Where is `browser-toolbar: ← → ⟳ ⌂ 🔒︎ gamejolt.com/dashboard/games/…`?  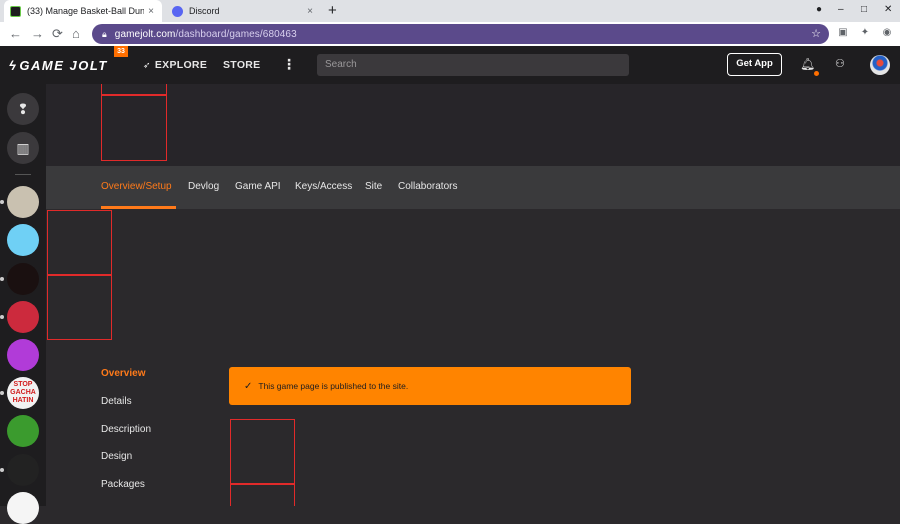 browser-toolbar: ← → ⟳ ⌂ 🔒︎ gamejolt.com/dashboard/games/… is located at coordinates (450, 34).